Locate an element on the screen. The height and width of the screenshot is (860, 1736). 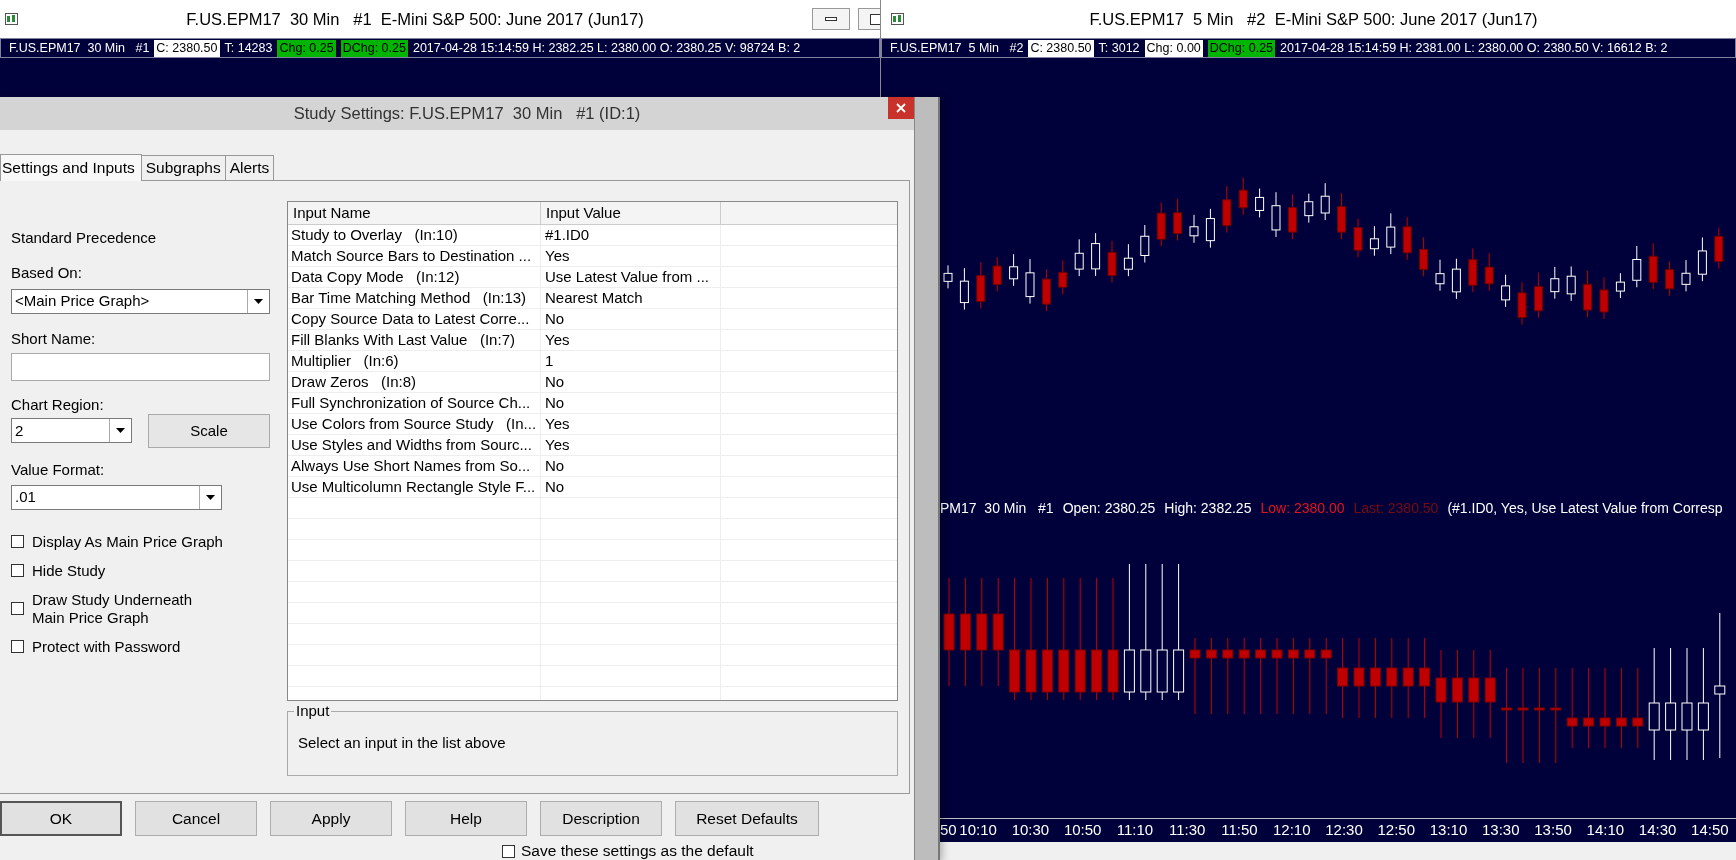
dropdown: <Main Price Graph> is located at coordinates (140, 301).